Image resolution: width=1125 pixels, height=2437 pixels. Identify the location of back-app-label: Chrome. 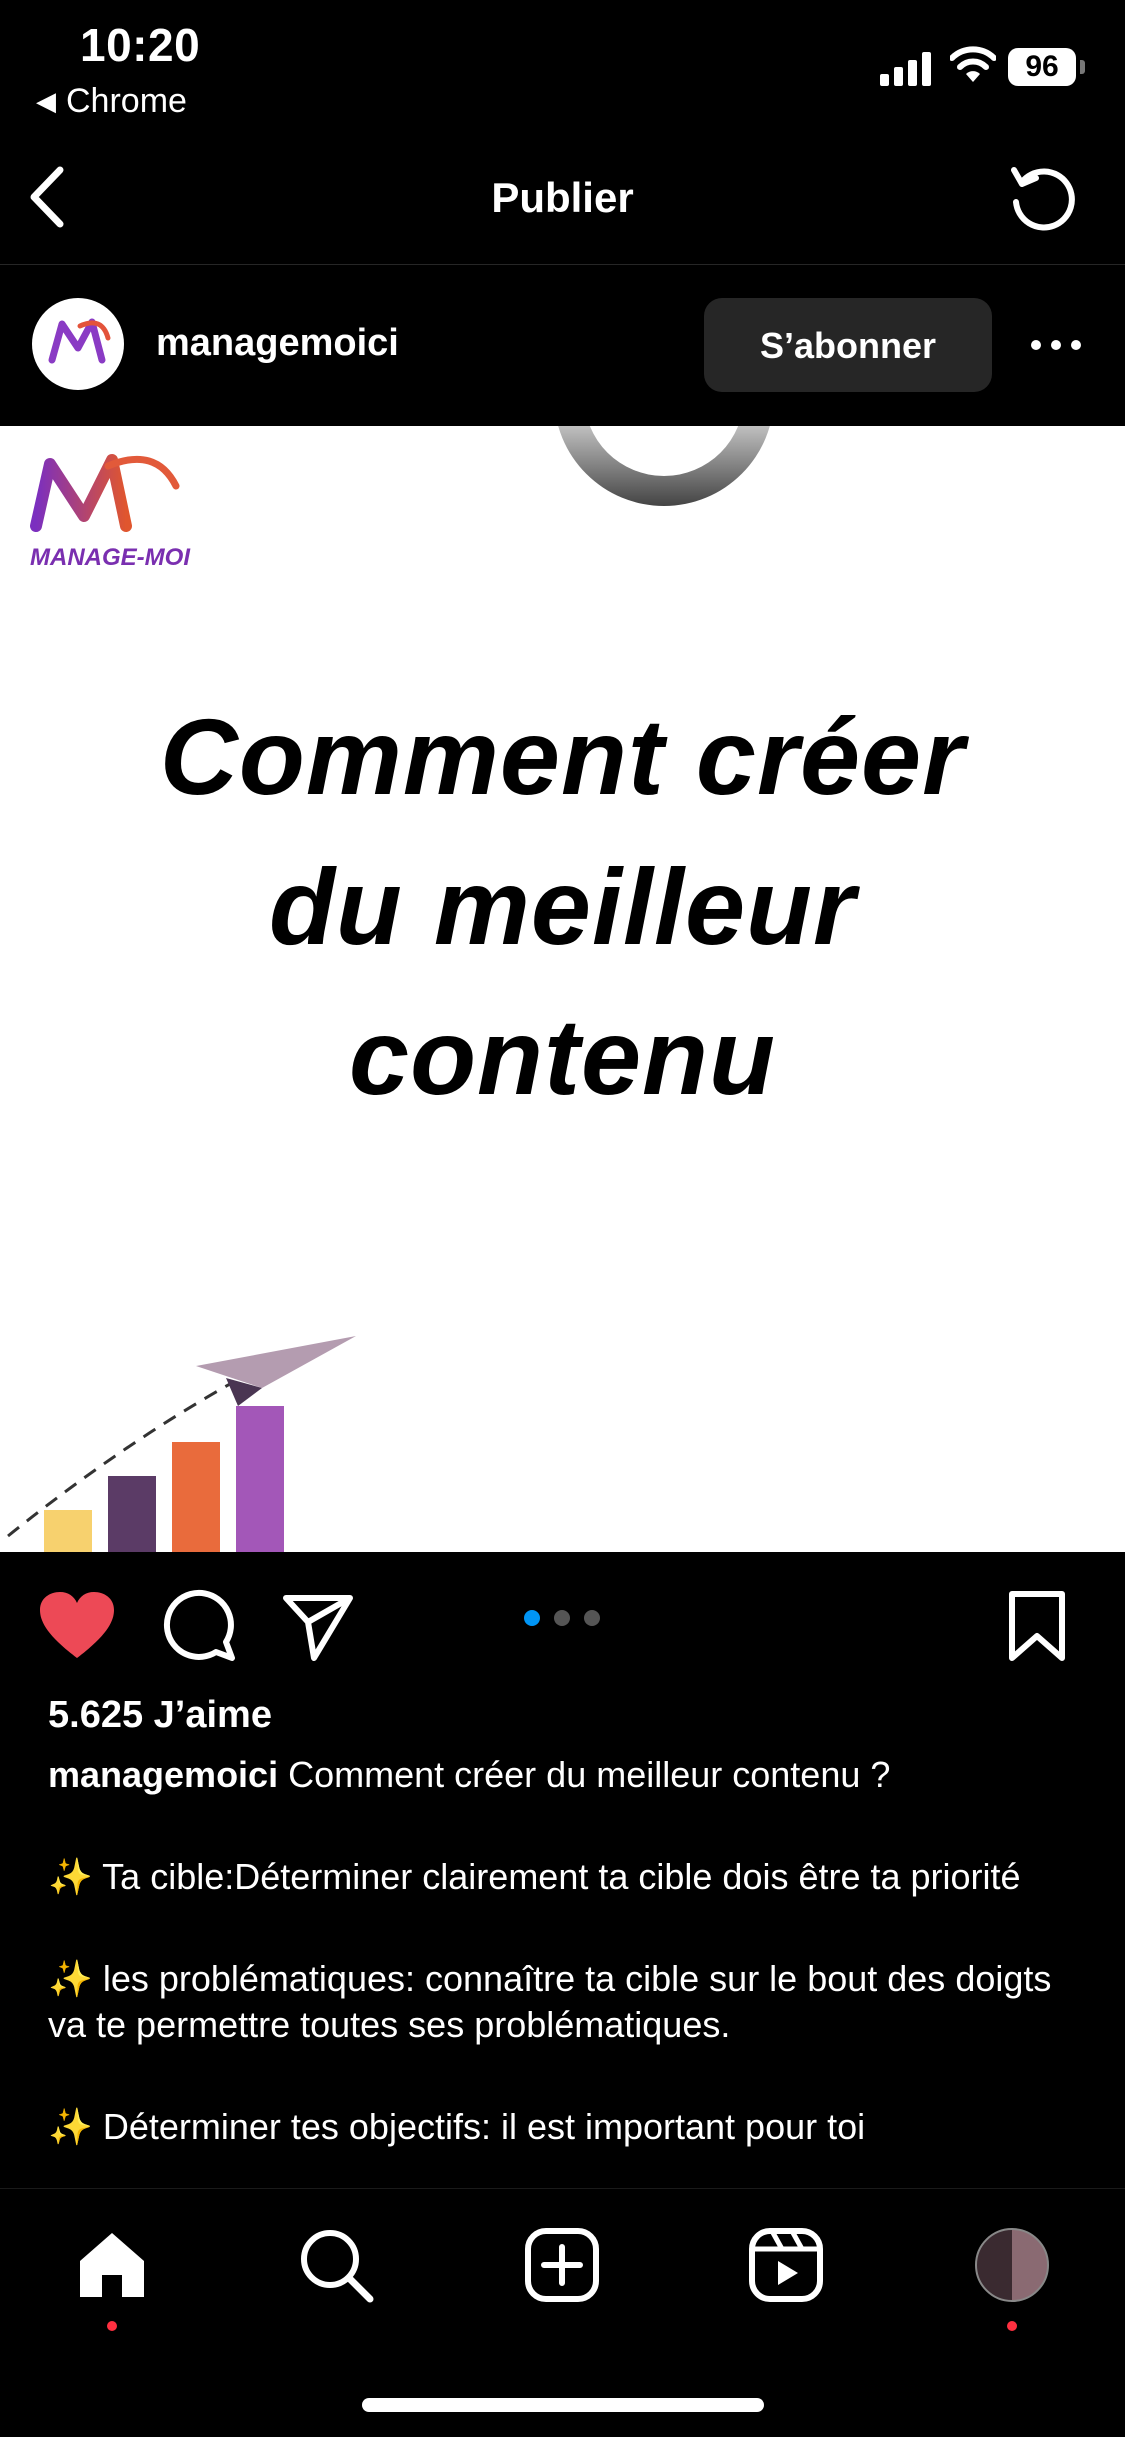
(126, 101).